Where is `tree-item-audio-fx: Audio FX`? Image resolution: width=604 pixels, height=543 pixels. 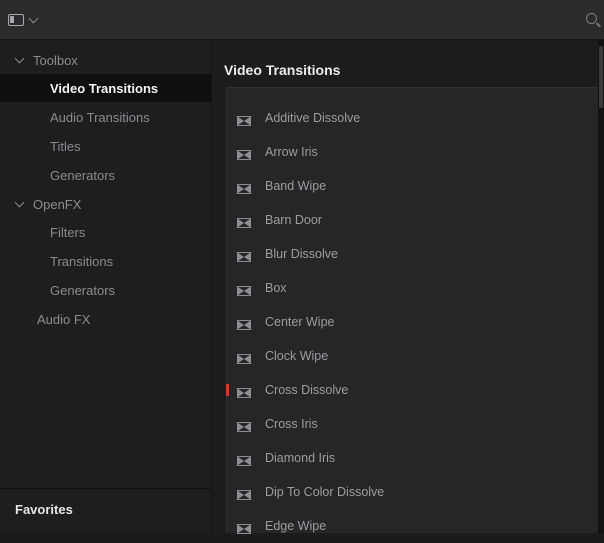
tree-item-audio-fx: Audio FX is located at coordinates (105, 319).